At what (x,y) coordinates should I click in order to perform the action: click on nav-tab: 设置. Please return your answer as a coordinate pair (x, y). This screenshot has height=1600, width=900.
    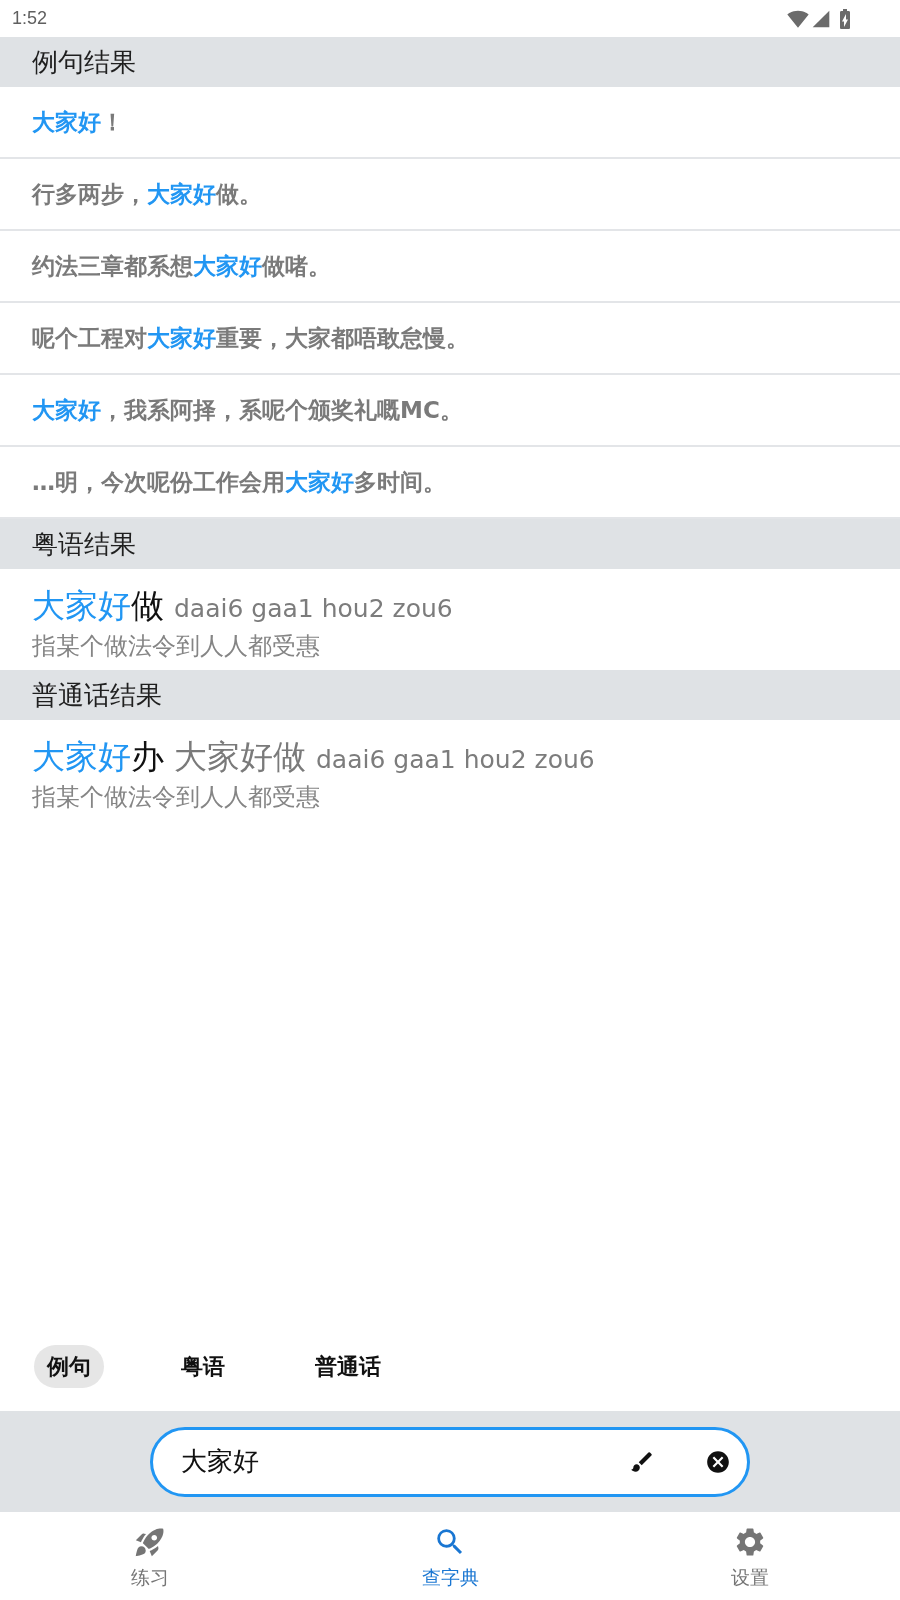
    Looking at the image, I should click on (750, 1556).